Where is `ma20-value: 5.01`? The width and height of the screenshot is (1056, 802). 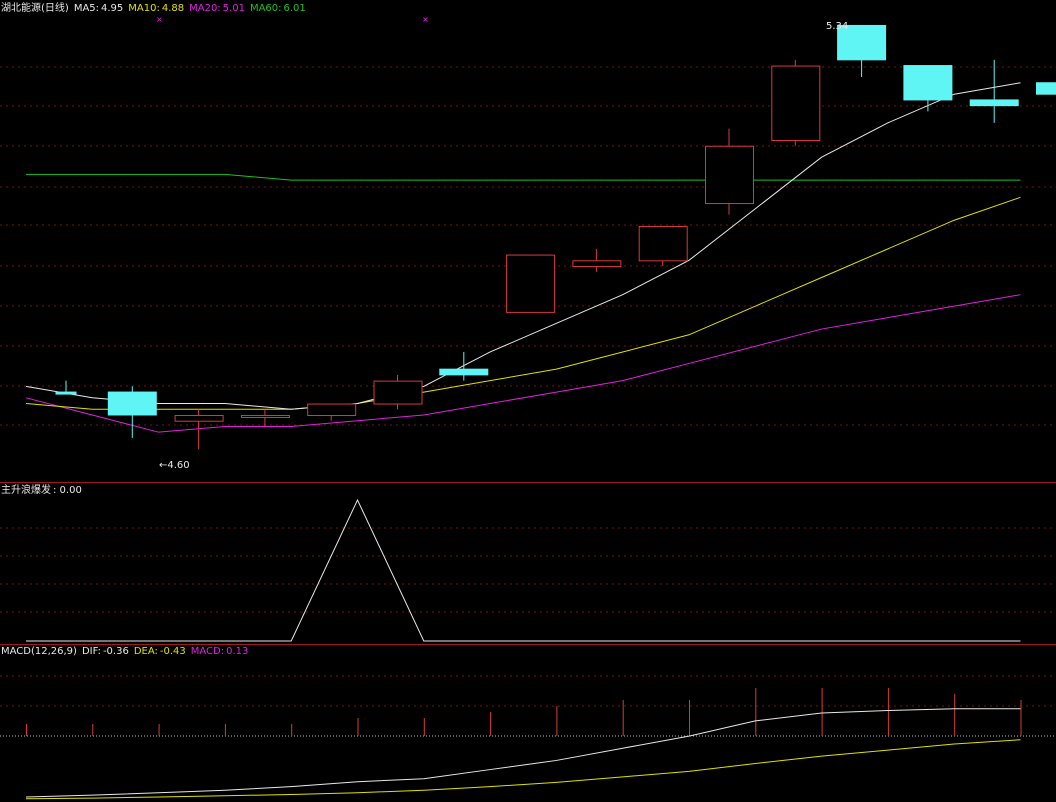
ma20-value: 5.01 is located at coordinates (233, 8).